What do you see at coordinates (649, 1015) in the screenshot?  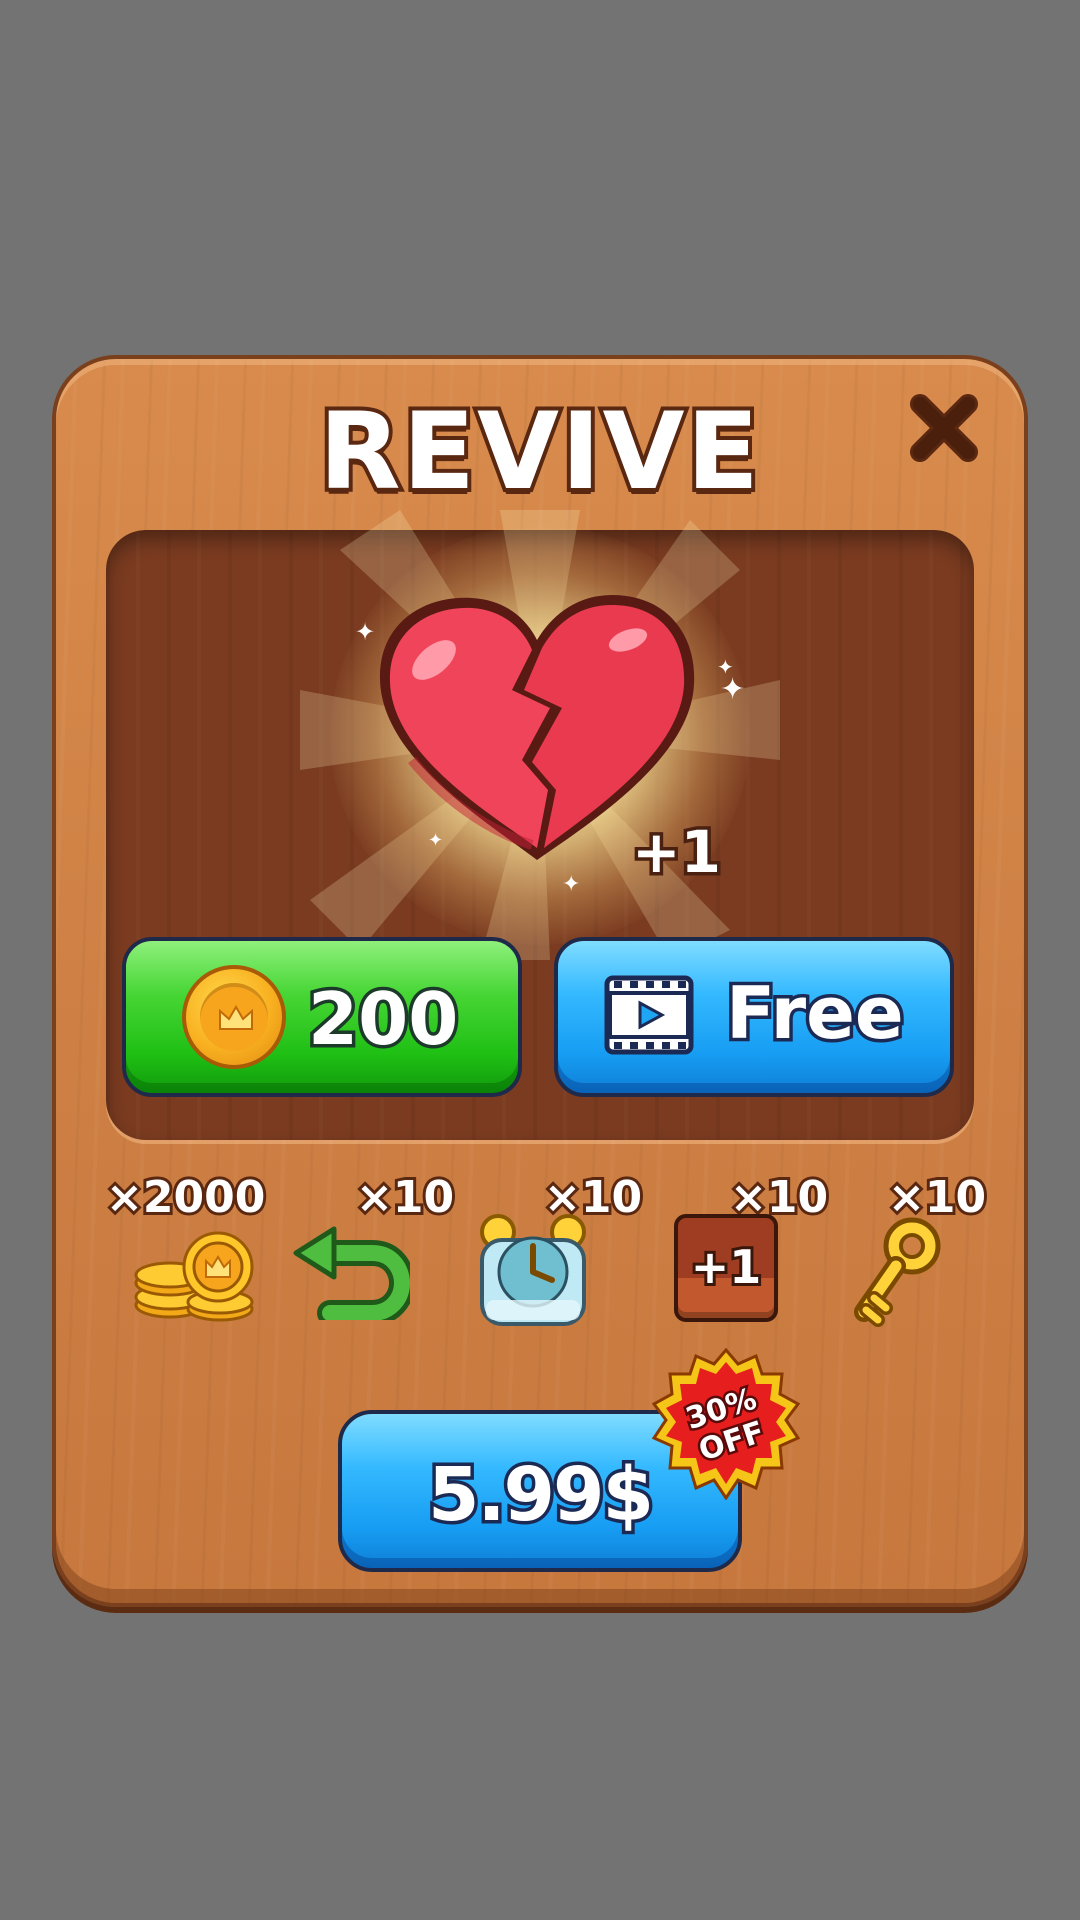 I see `video-icon` at bounding box center [649, 1015].